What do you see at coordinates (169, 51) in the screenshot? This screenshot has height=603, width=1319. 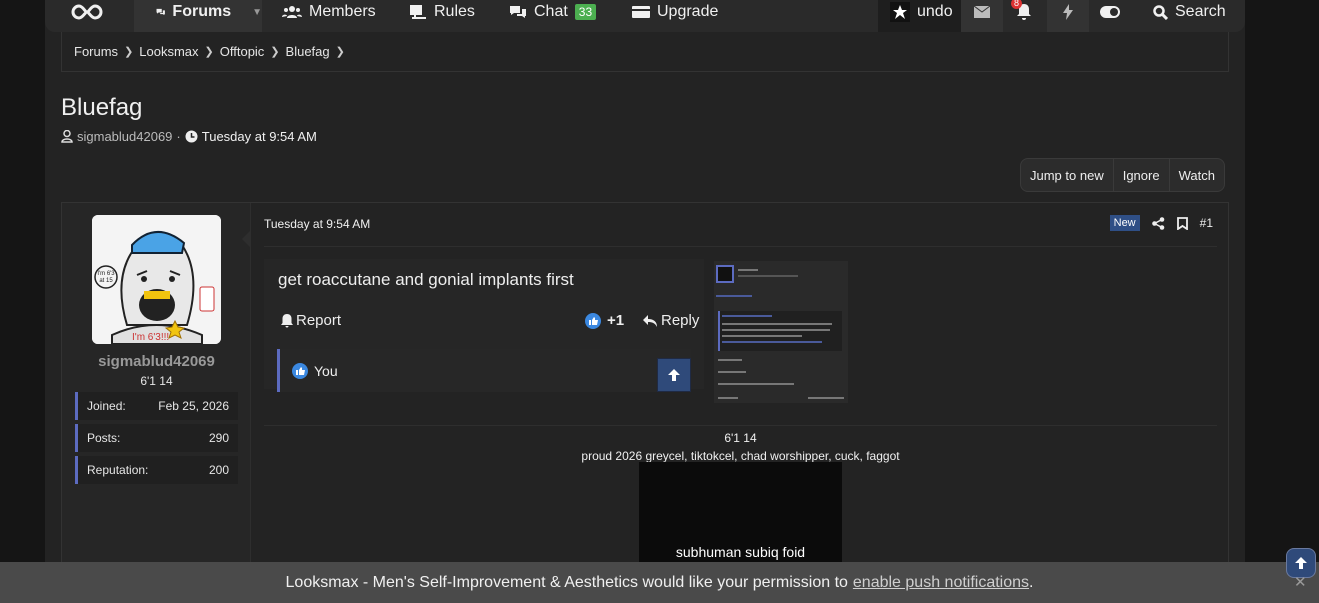 I see `breadcrumb-looksmax-label: Looksmax` at bounding box center [169, 51].